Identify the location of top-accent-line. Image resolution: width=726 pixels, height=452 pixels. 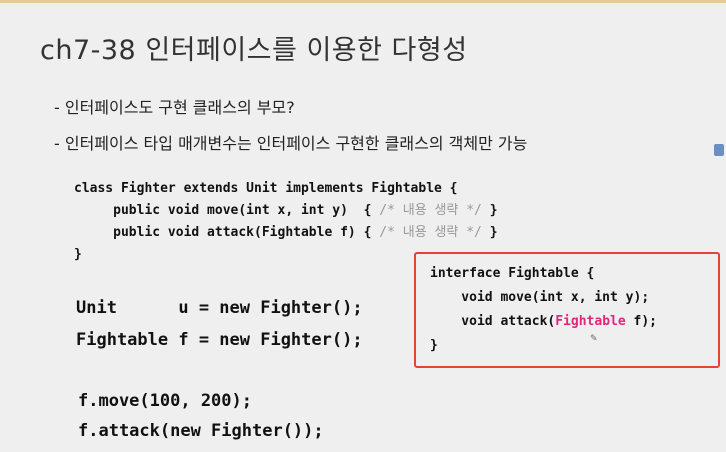
(363, 1).